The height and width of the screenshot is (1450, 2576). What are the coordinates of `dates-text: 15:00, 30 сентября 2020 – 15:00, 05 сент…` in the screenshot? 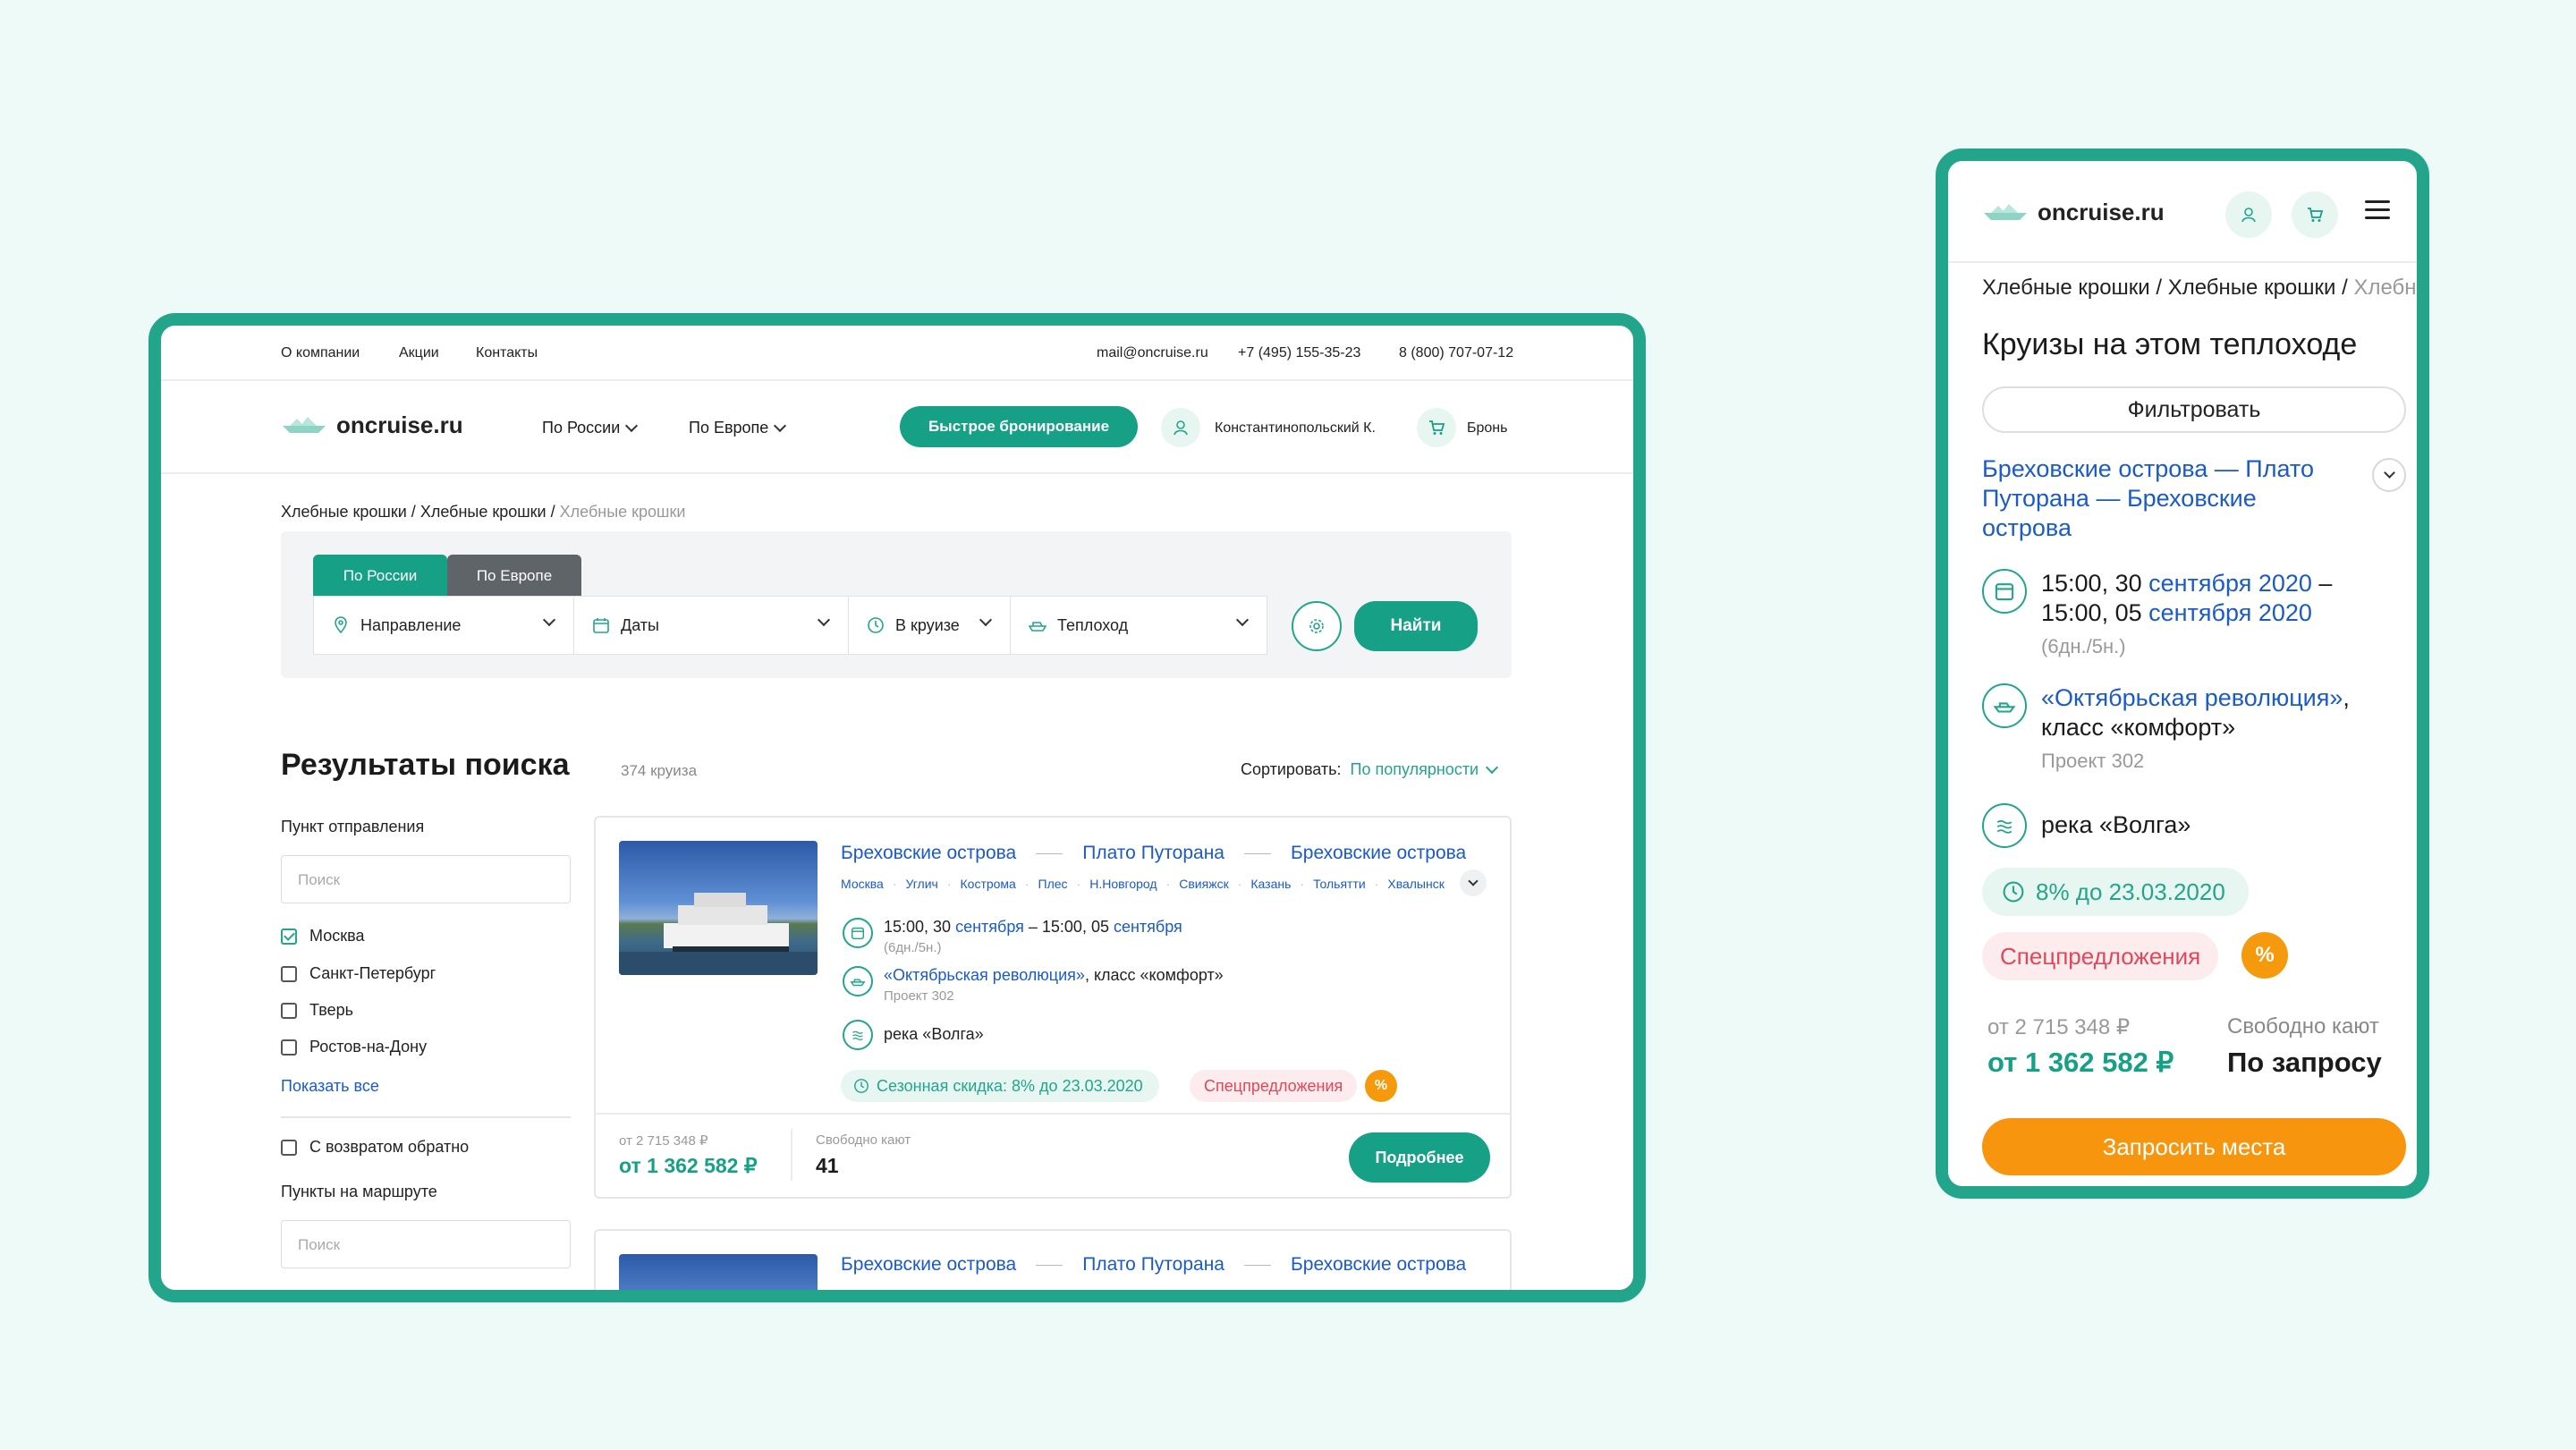 It's located at (2186, 615).